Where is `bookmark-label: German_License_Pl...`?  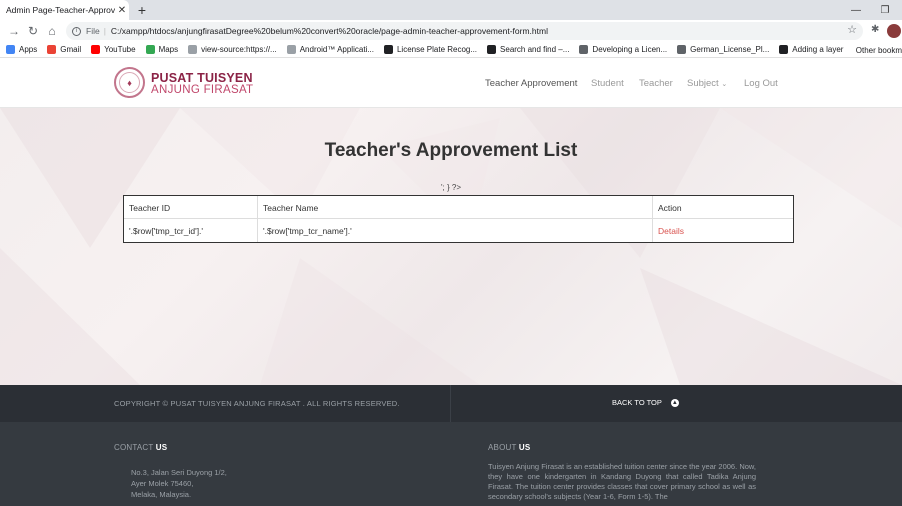
bookmark-label: German_License_Pl... is located at coordinates (730, 49).